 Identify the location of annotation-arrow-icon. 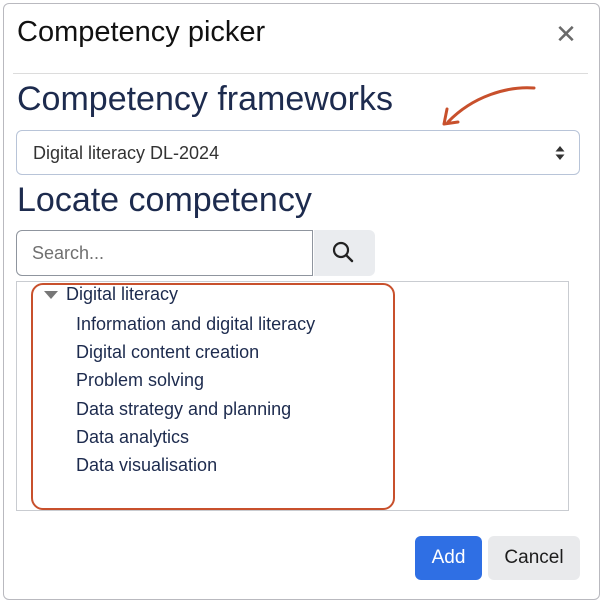
(489, 106).